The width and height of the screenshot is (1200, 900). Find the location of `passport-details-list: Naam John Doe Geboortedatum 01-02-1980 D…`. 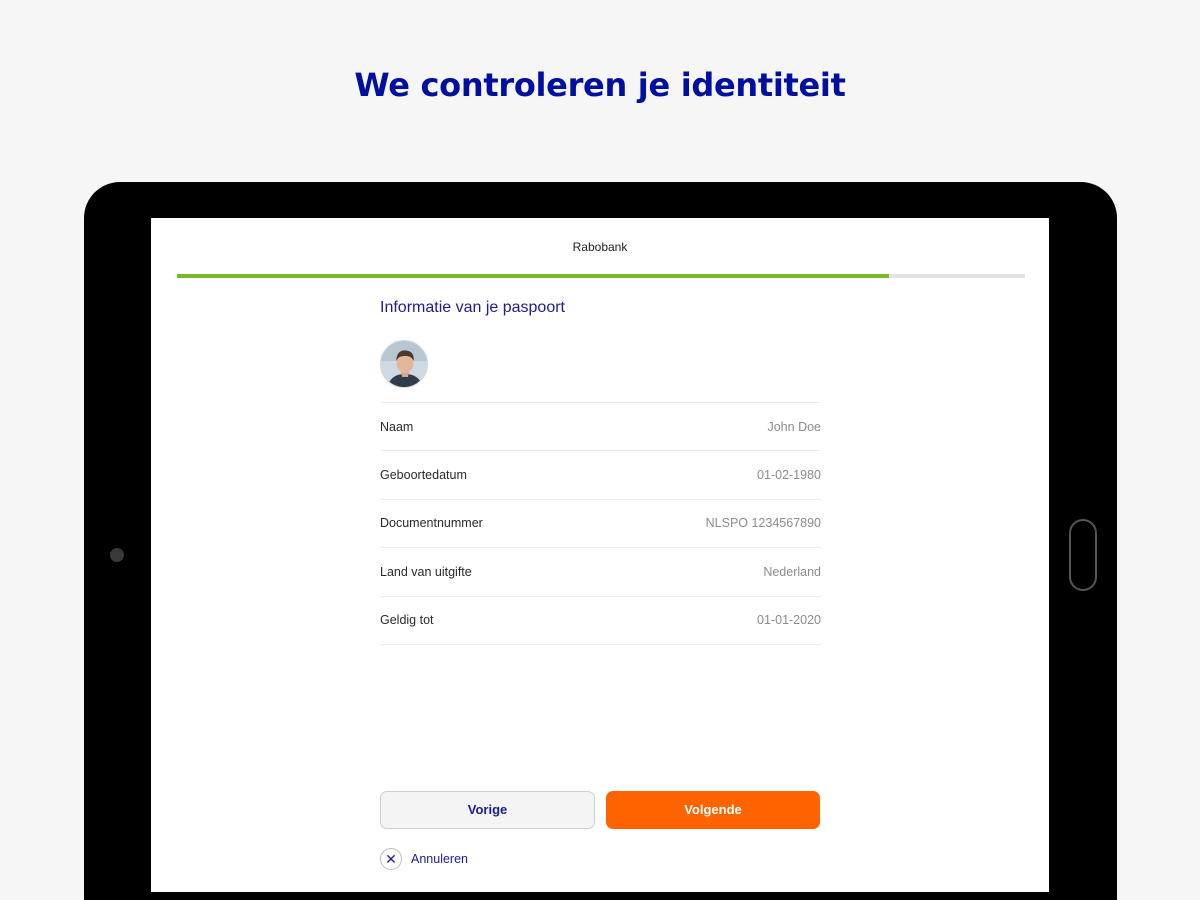

passport-details-list: Naam John Doe Geboortedatum 01-02-1980 D… is located at coordinates (600, 523).